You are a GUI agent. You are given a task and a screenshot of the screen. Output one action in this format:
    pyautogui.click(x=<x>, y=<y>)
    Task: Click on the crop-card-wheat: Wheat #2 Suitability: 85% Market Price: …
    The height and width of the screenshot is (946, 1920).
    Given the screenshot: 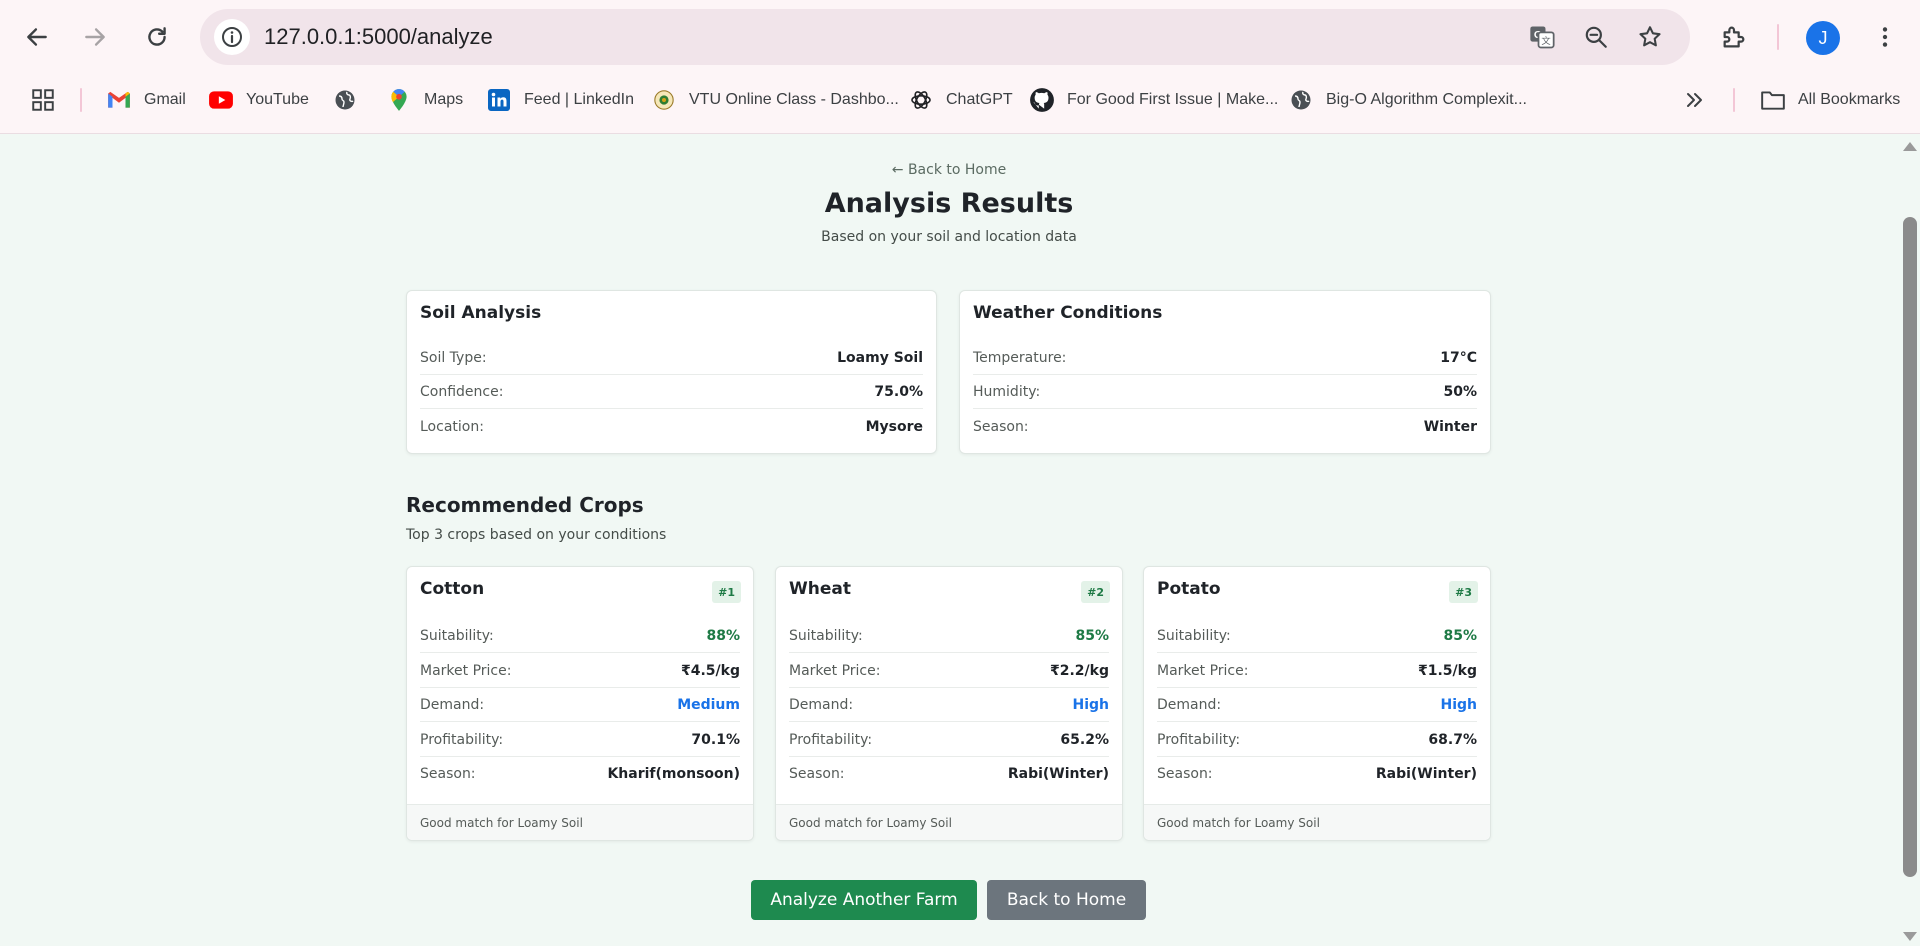 What is the action you would take?
    pyautogui.click(x=949, y=703)
    